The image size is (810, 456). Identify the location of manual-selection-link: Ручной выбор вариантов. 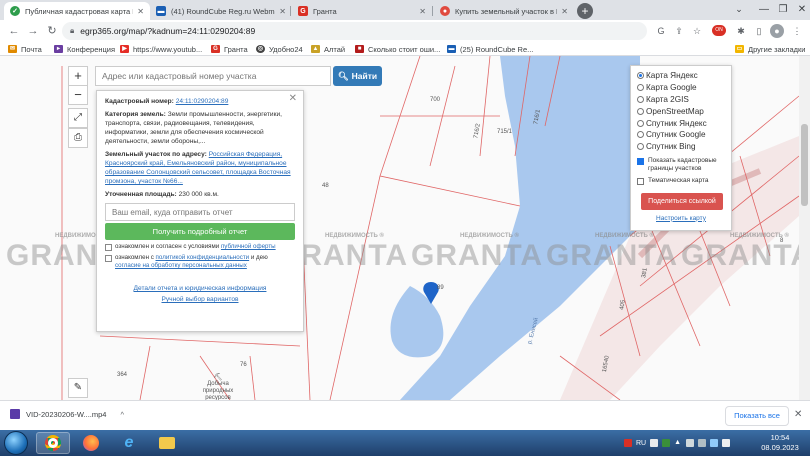
(199, 299).